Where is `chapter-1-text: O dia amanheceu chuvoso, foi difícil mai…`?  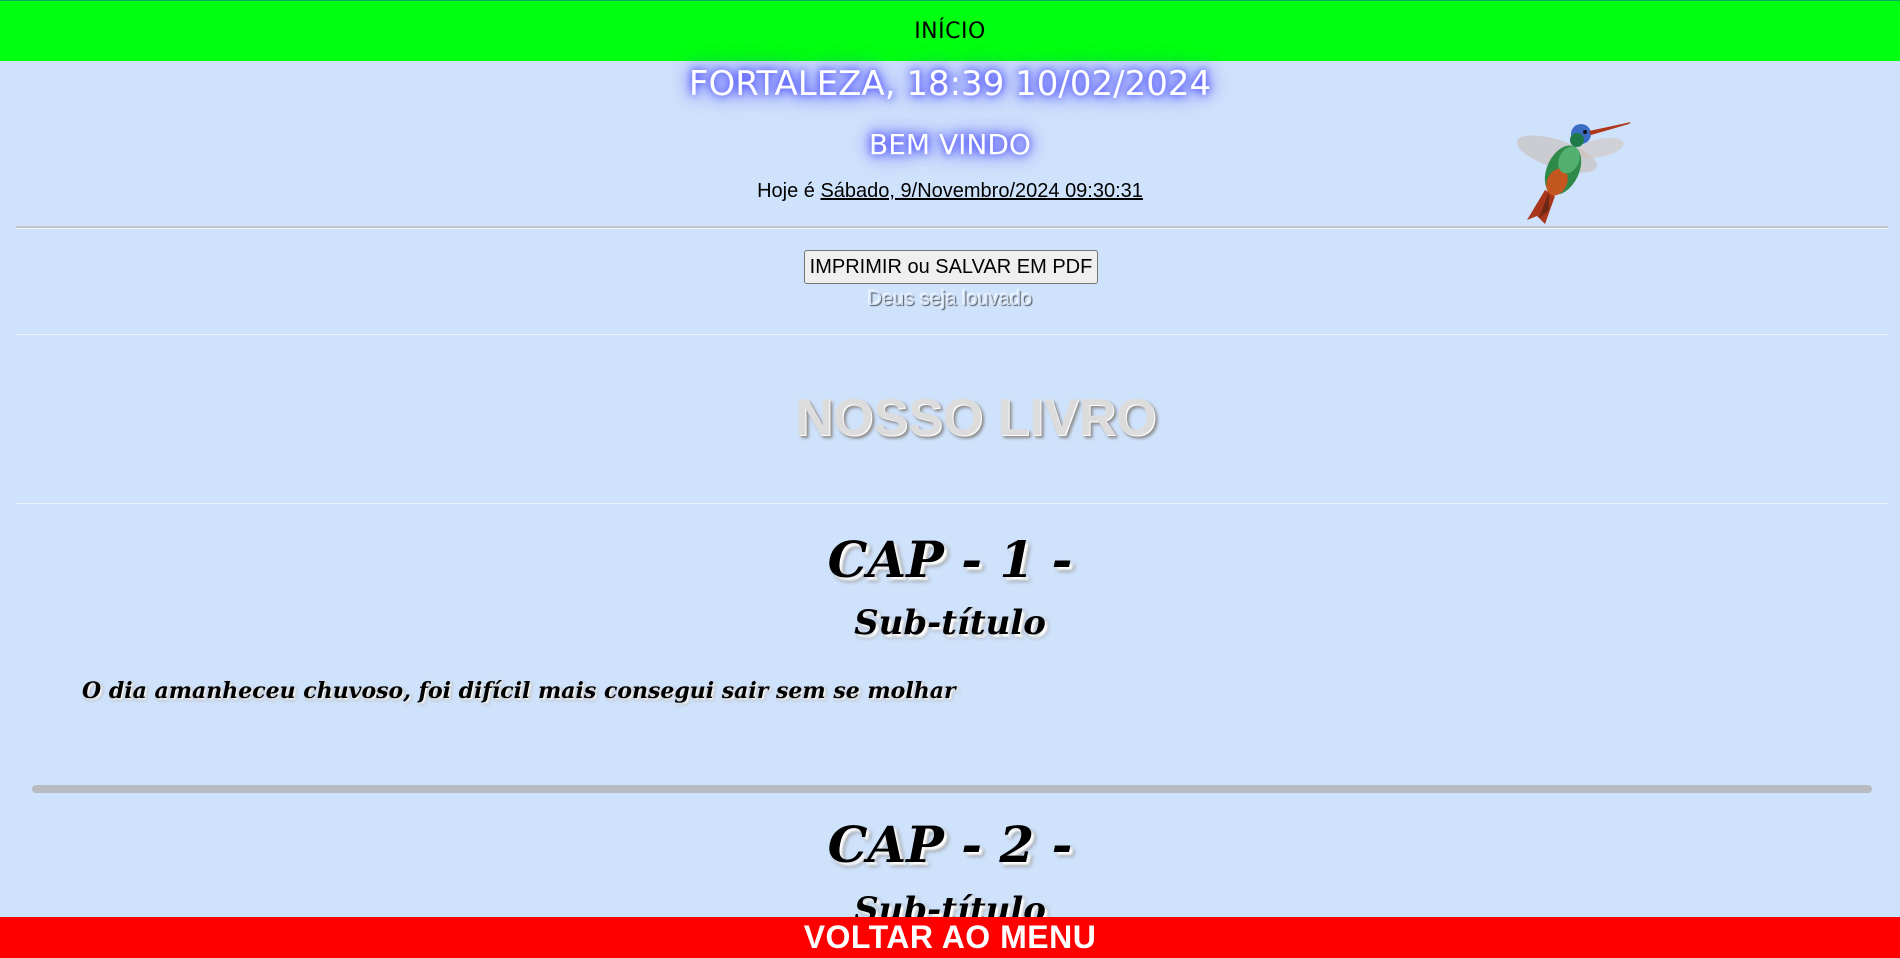
chapter-1-text: O dia amanheceu chuvoso, foi difícil mai… is located at coordinates (519, 691).